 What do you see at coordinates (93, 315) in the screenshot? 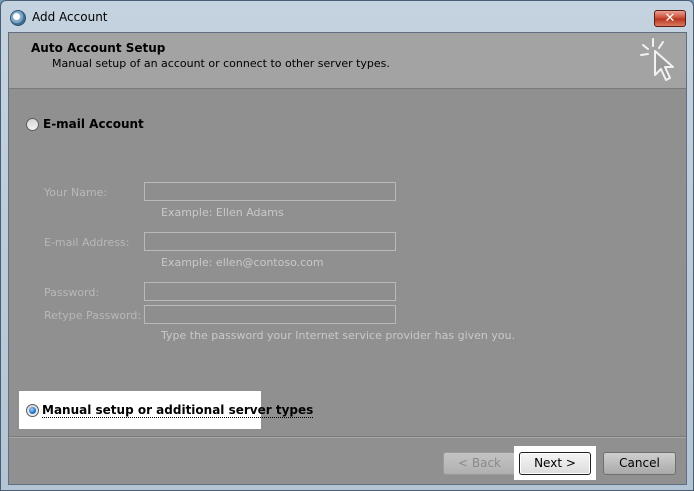
I see `retype-password-label: Retype Password:` at bounding box center [93, 315].